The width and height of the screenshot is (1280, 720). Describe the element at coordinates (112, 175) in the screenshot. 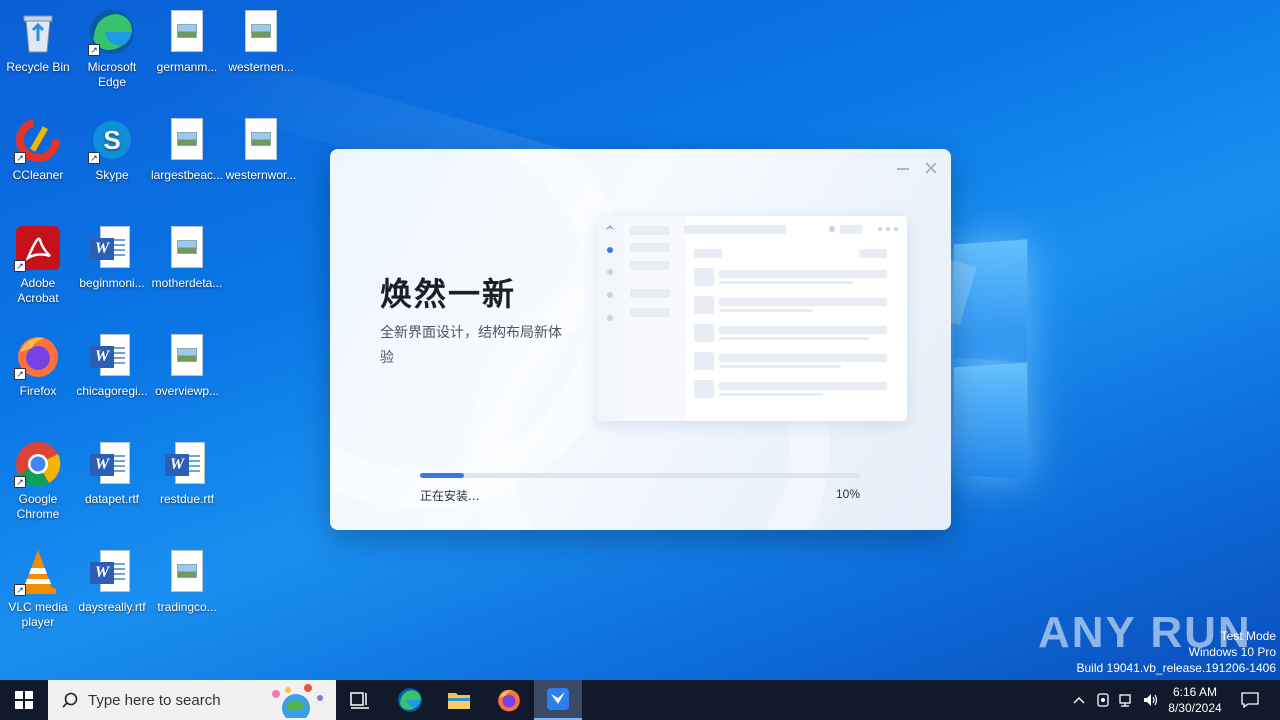

I see `desktop-icon-label: Skype` at that location.